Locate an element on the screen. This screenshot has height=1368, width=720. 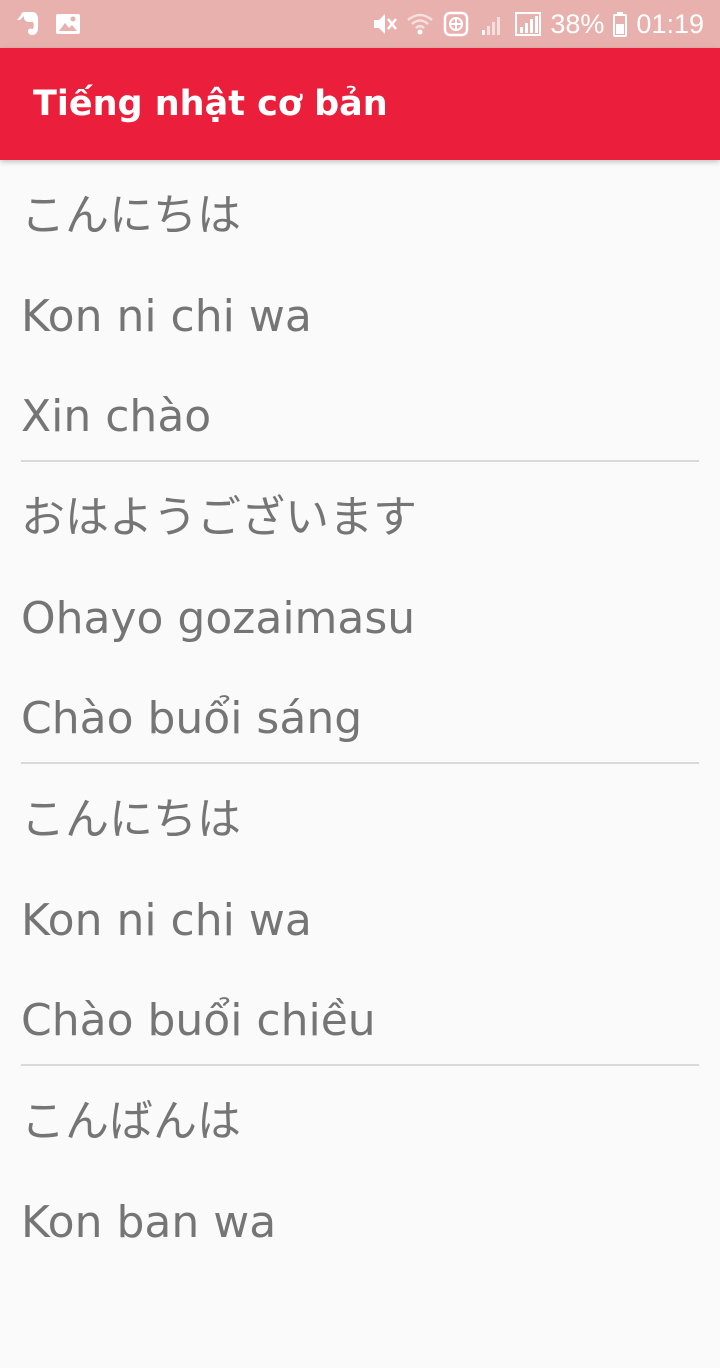
signal-icon is located at coordinates (492, 24).